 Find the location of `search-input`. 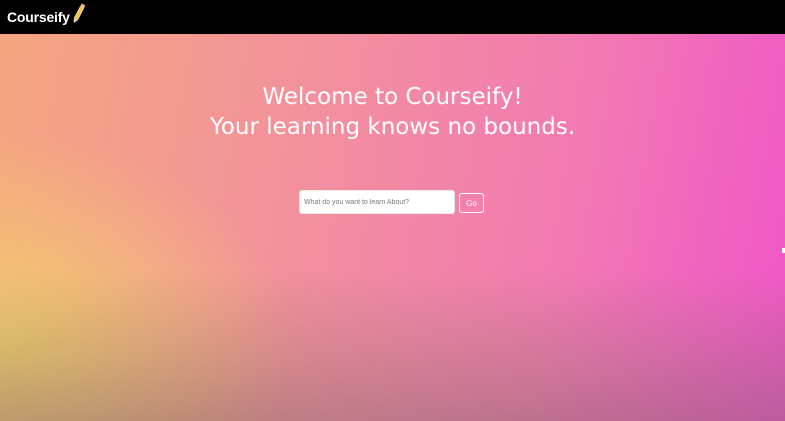

search-input is located at coordinates (377, 202).